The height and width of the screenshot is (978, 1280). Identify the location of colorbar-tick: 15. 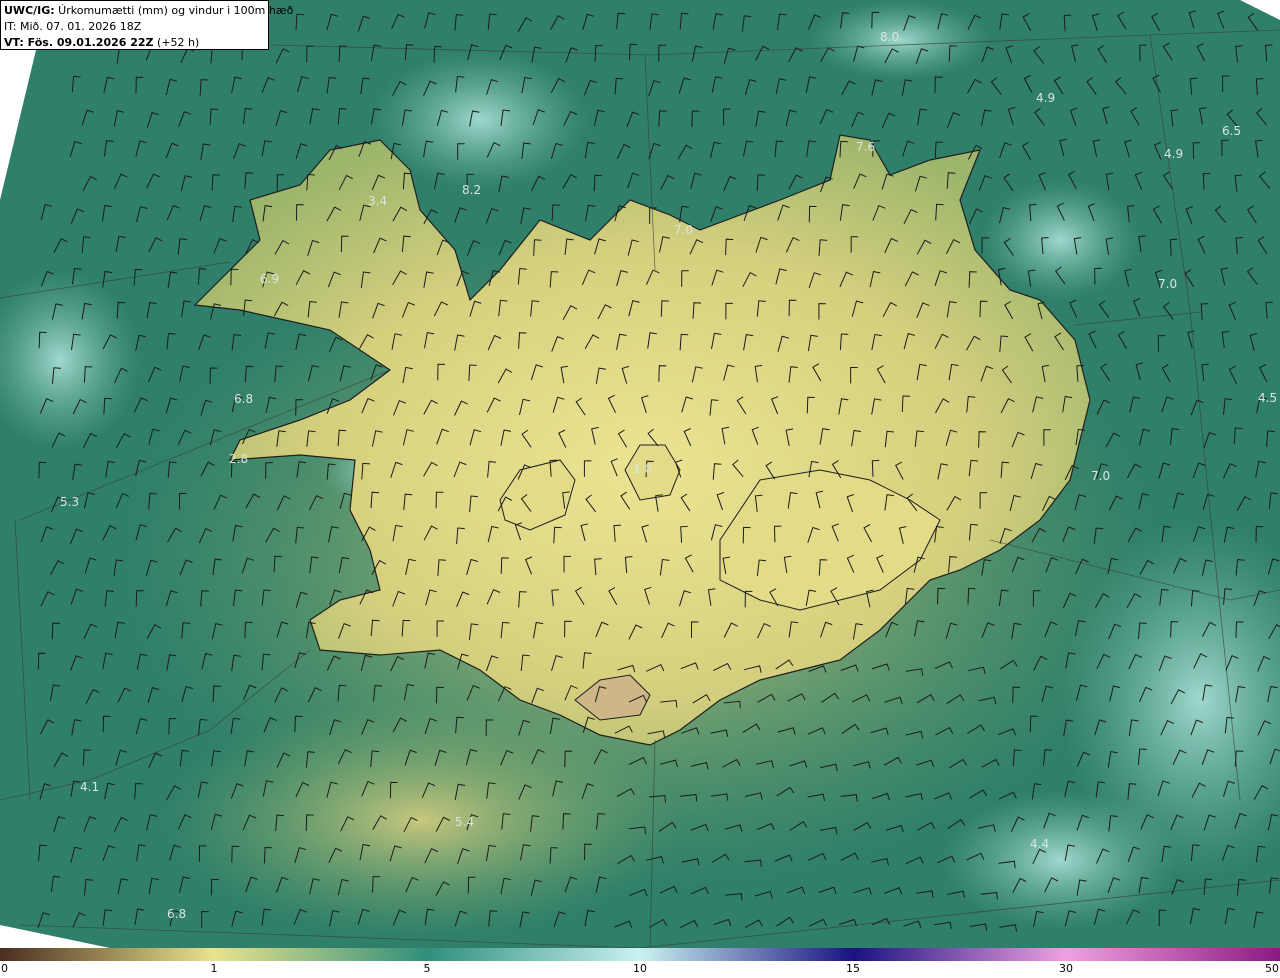
(853, 968).